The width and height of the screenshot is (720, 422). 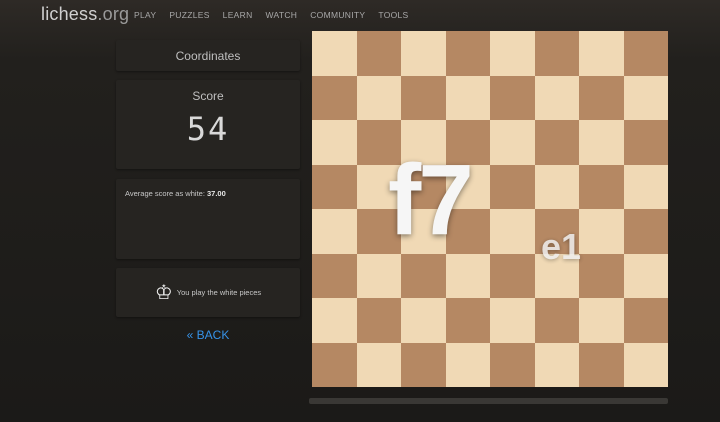 I want to click on square-g8, so click(x=601, y=53).